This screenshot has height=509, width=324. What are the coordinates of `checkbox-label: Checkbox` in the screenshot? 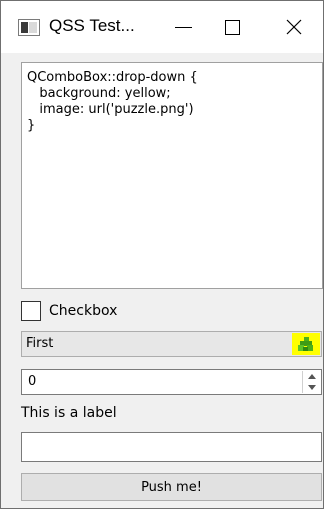 It's located at (83, 311).